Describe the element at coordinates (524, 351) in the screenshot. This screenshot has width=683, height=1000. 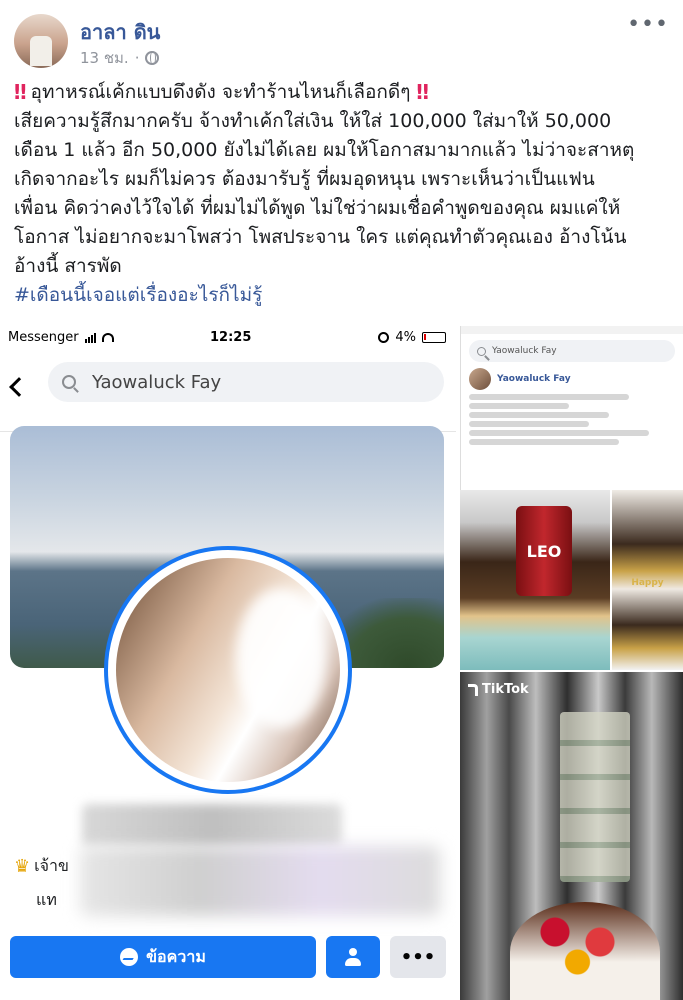
I see `mini-search-value: Yaowaluck Fay` at that location.